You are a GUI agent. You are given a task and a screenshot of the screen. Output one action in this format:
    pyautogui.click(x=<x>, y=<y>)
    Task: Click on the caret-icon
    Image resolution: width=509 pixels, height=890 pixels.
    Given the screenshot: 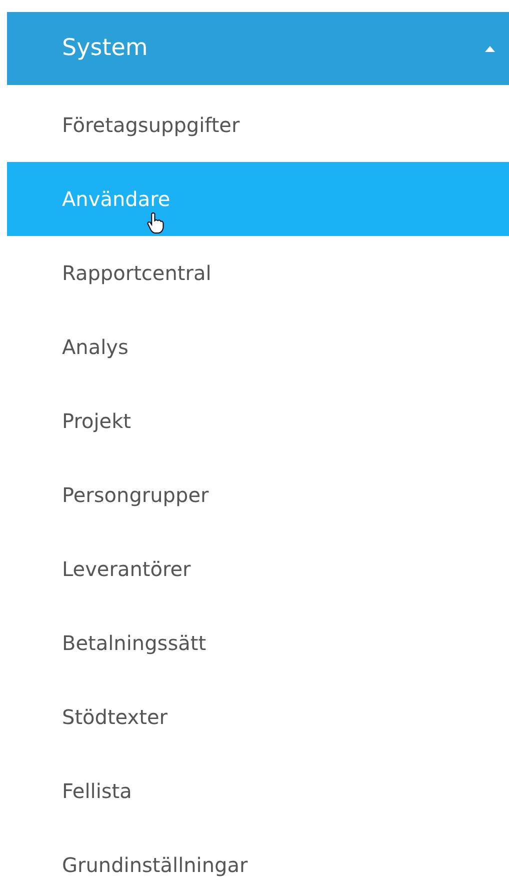 What is the action you would take?
    pyautogui.click(x=490, y=49)
    